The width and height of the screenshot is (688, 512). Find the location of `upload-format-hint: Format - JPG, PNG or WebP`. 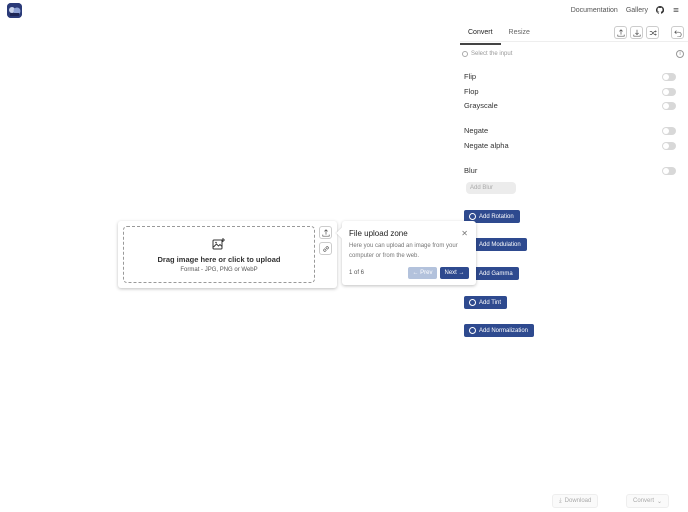

upload-format-hint: Format - JPG, PNG or WebP is located at coordinates (219, 270).